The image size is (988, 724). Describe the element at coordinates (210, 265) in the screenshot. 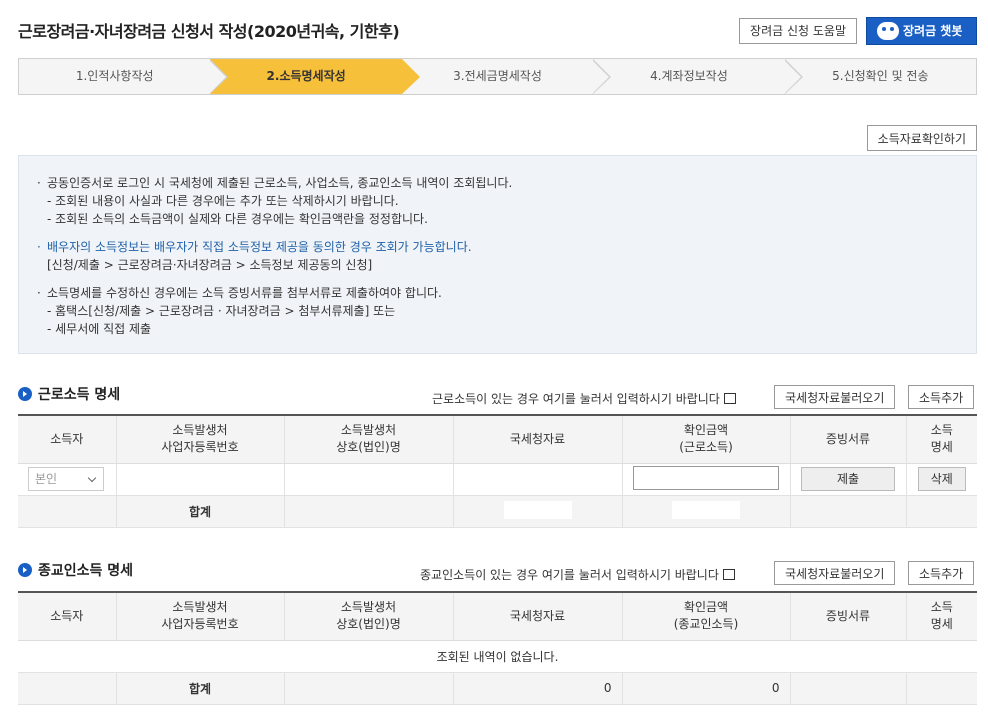

I see `notice-text: [신청/제출 > 근로장려금·자녀장려금 > 소득정보 제공동의 신청]` at that location.